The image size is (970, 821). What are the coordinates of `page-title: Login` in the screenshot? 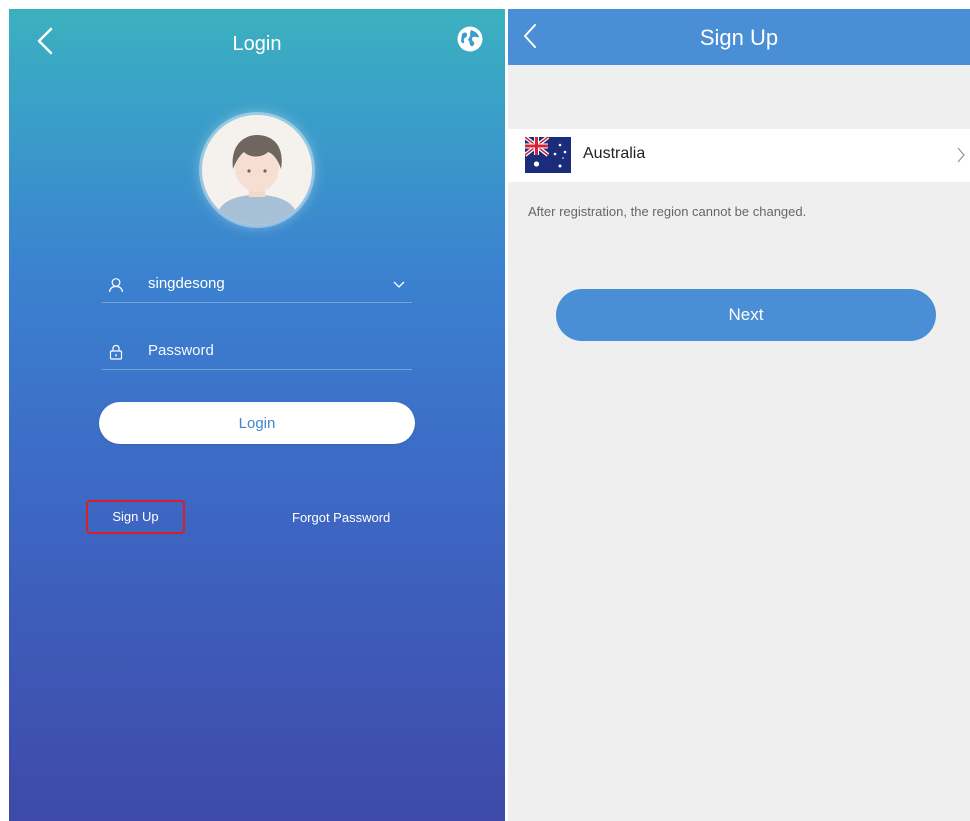 It's located at (257, 44).